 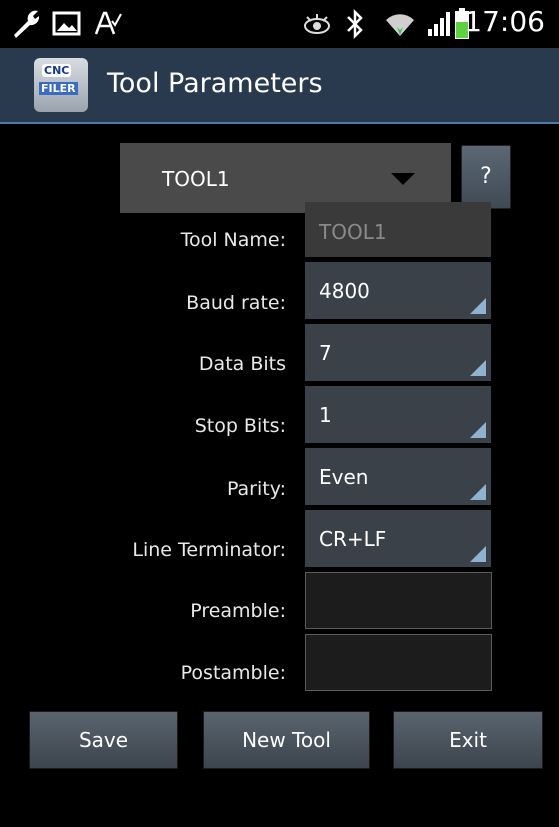 What do you see at coordinates (325, 353) in the screenshot?
I see `data-bits-value: 7` at bounding box center [325, 353].